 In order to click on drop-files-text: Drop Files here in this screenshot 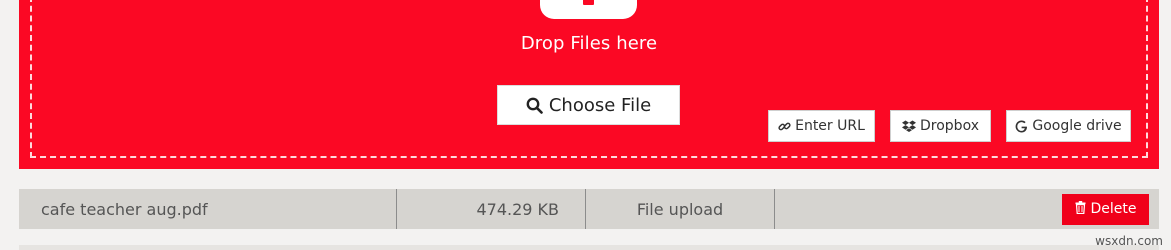, I will do `click(589, 43)`.